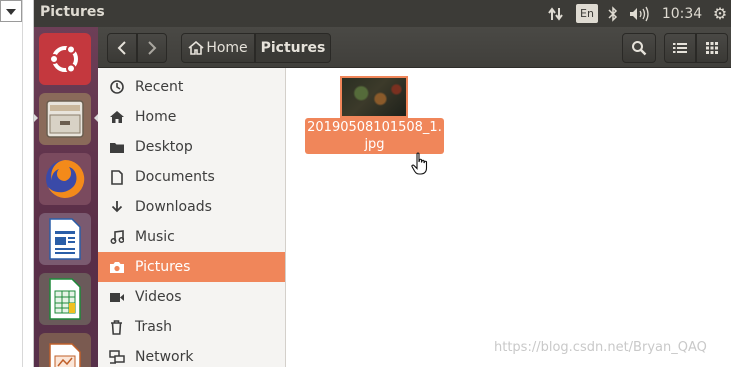 The width and height of the screenshot is (731, 367). I want to click on search-button, so click(639, 48).